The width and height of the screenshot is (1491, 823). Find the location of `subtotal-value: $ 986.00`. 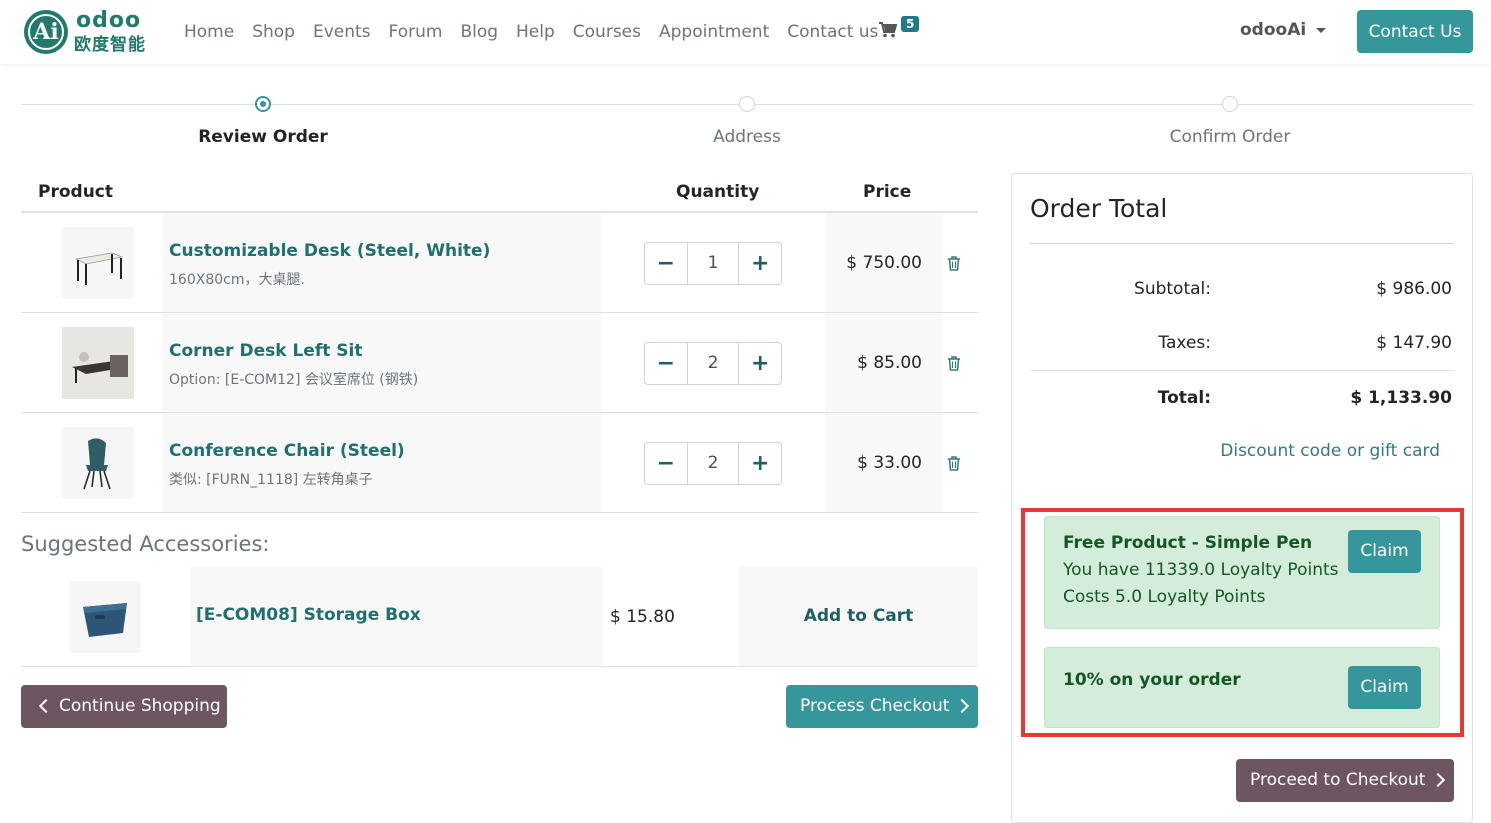

subtotal-value: $ 986.00 is located at coordinates (1414, 289).